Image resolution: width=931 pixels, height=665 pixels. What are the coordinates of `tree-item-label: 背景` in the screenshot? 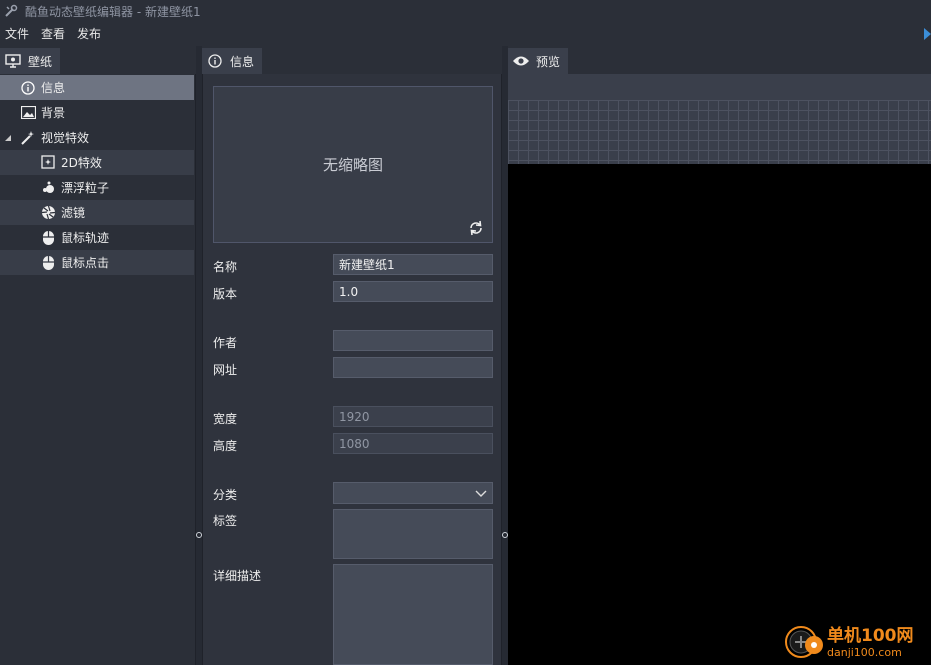 It's located at (53, 113).